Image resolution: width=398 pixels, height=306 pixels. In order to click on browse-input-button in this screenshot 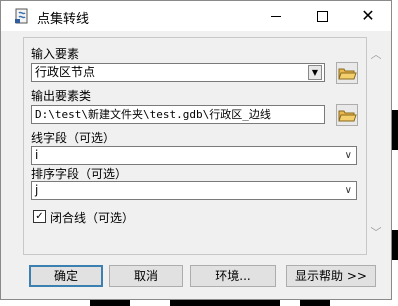, I will do `click(347, 73)`.